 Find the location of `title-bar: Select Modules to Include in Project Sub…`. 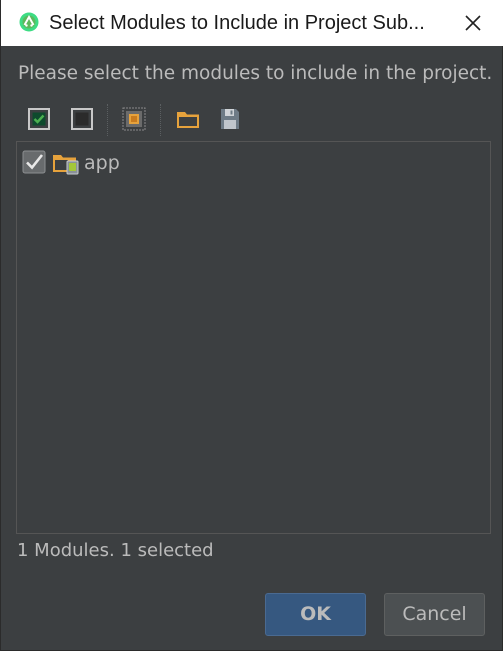

title-bar: Select Modules to Include in Project Sub… is located at coordinates (252, 23).